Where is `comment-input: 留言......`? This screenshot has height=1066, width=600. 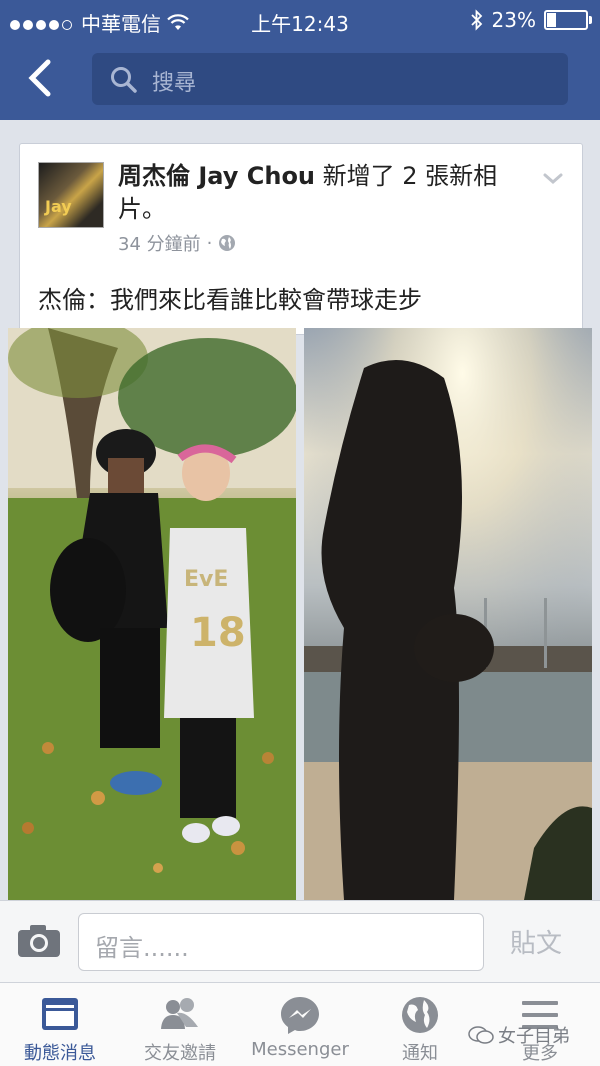
comment-input: 留言...... is located at coordinates (281, 942).